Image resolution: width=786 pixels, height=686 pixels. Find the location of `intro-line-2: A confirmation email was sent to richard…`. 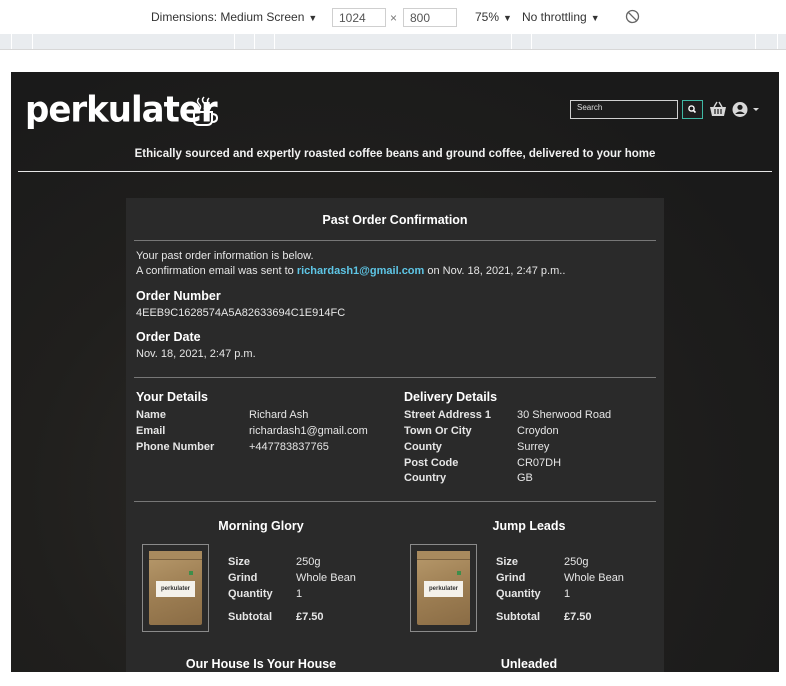

intro-line-2: A confirmation email was sent to richard… is located at coordinates (350, 271).